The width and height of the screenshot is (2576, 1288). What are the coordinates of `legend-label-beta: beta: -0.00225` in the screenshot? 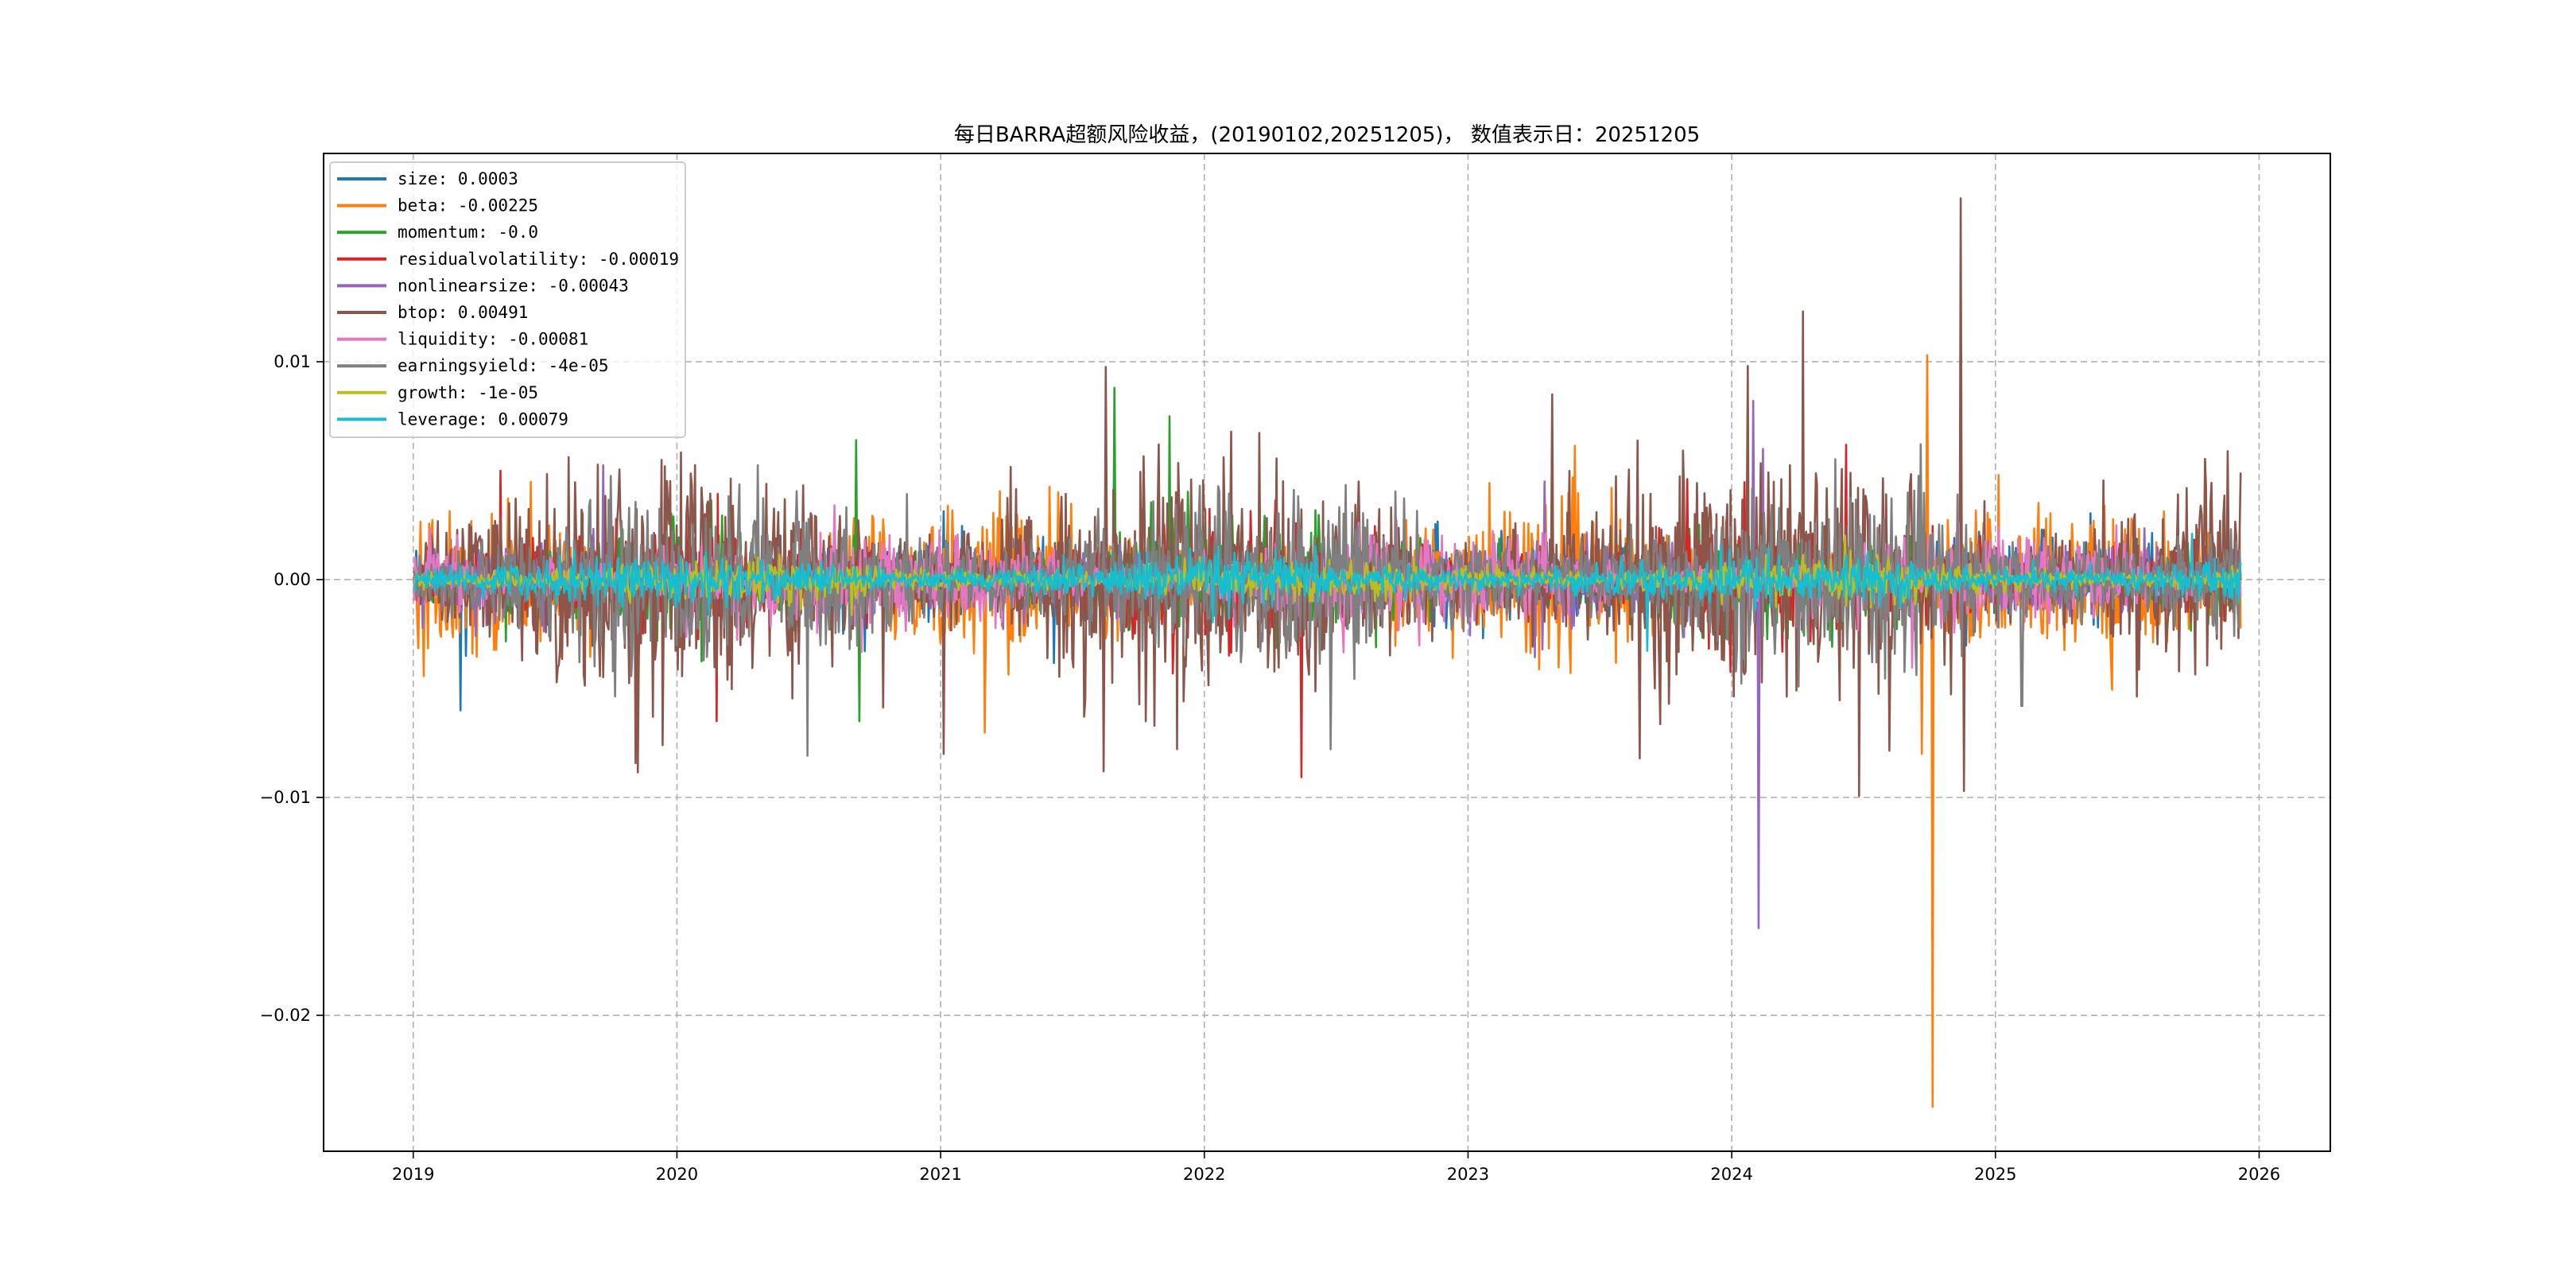 It's located at (468, 206).